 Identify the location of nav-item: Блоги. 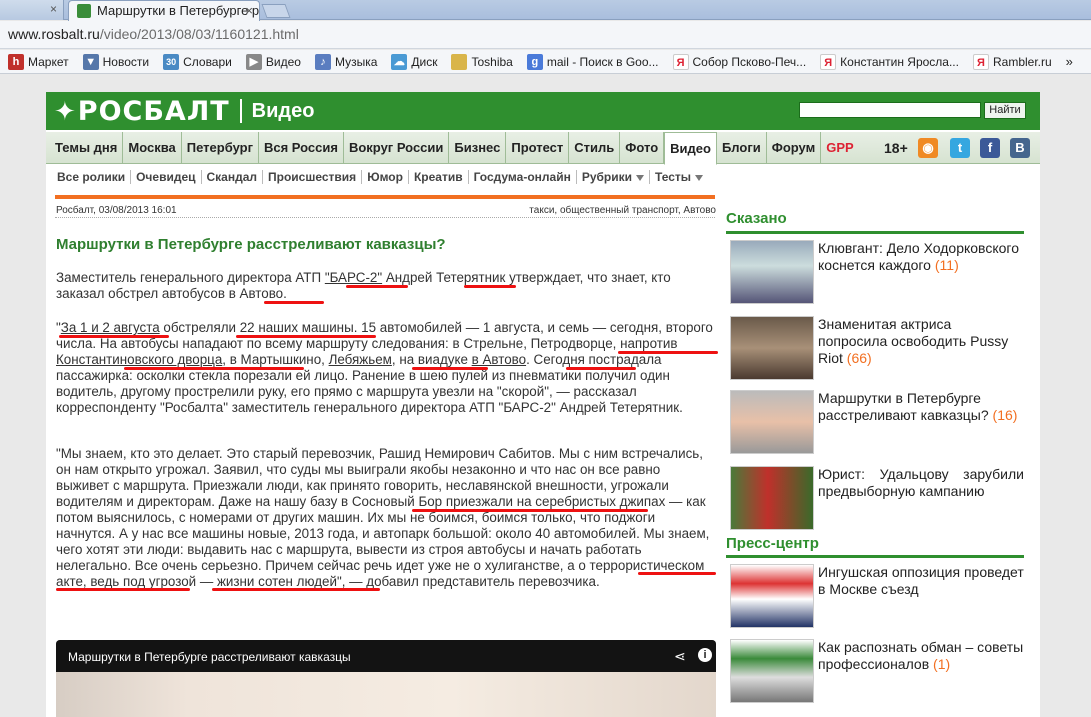
(742, 148).